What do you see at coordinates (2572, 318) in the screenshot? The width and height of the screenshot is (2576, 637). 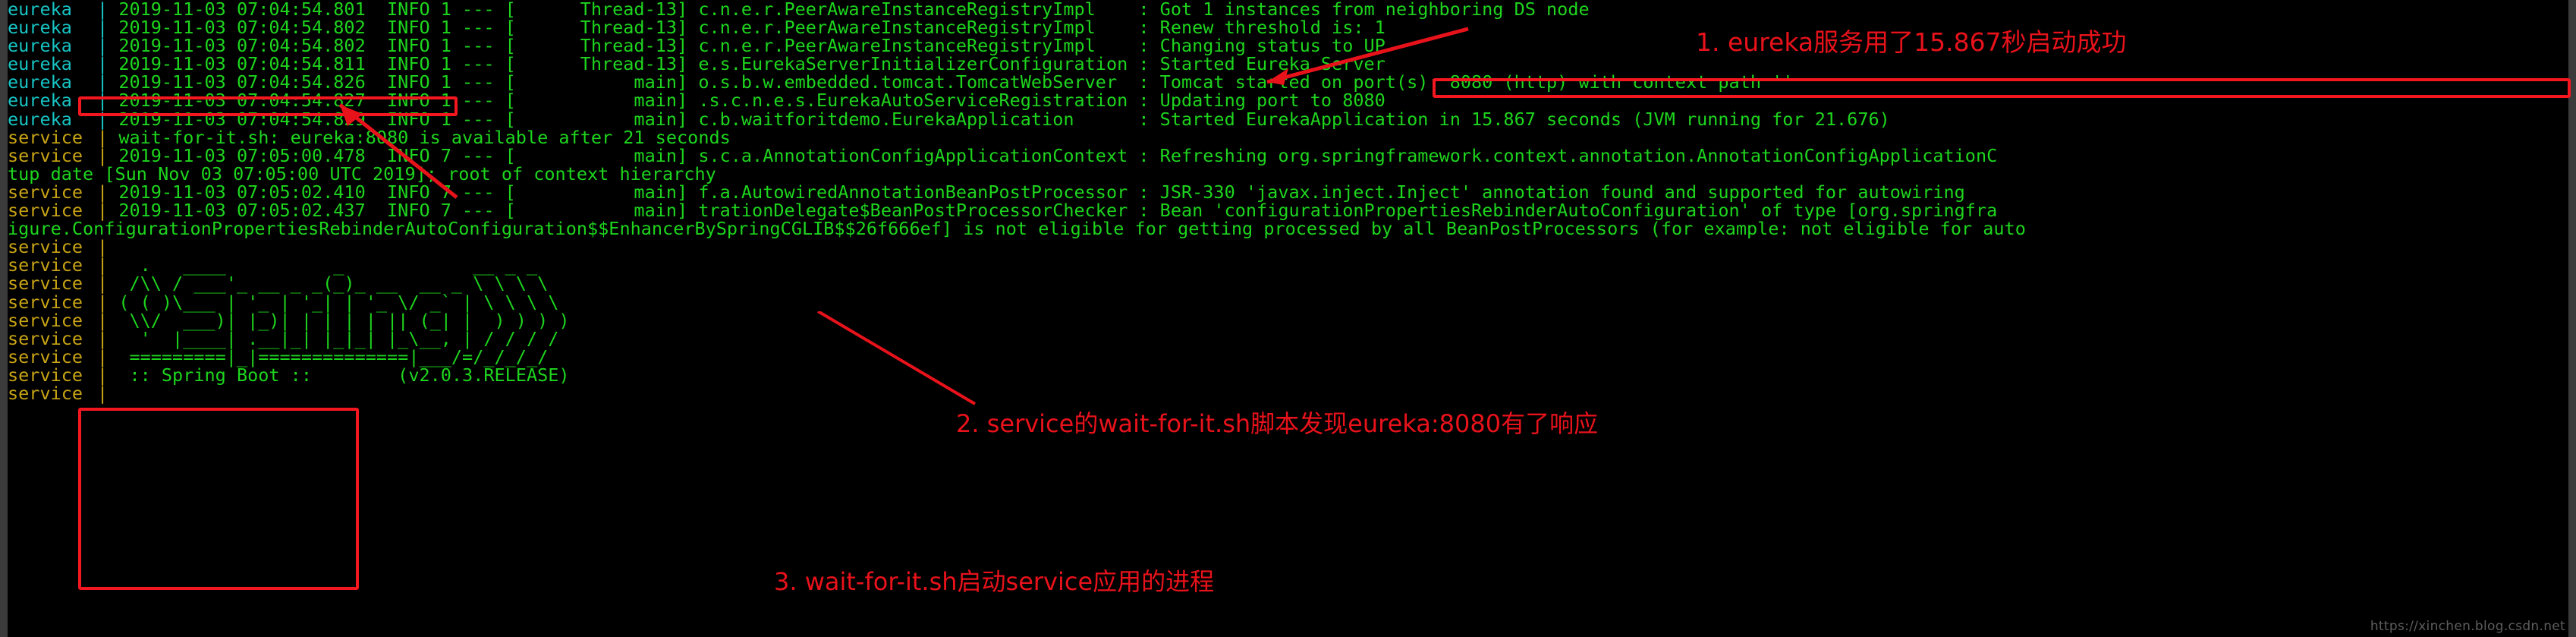 I see `terminal-right-gutter` at bounding box center [2572, 318].